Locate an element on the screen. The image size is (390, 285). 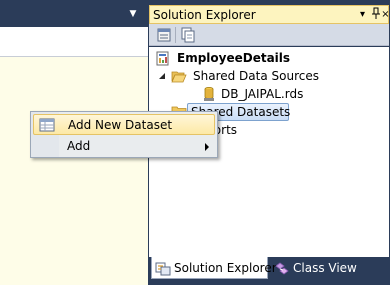
tab-dropdown-icon: ▼ is located at coordinates (133, 14).